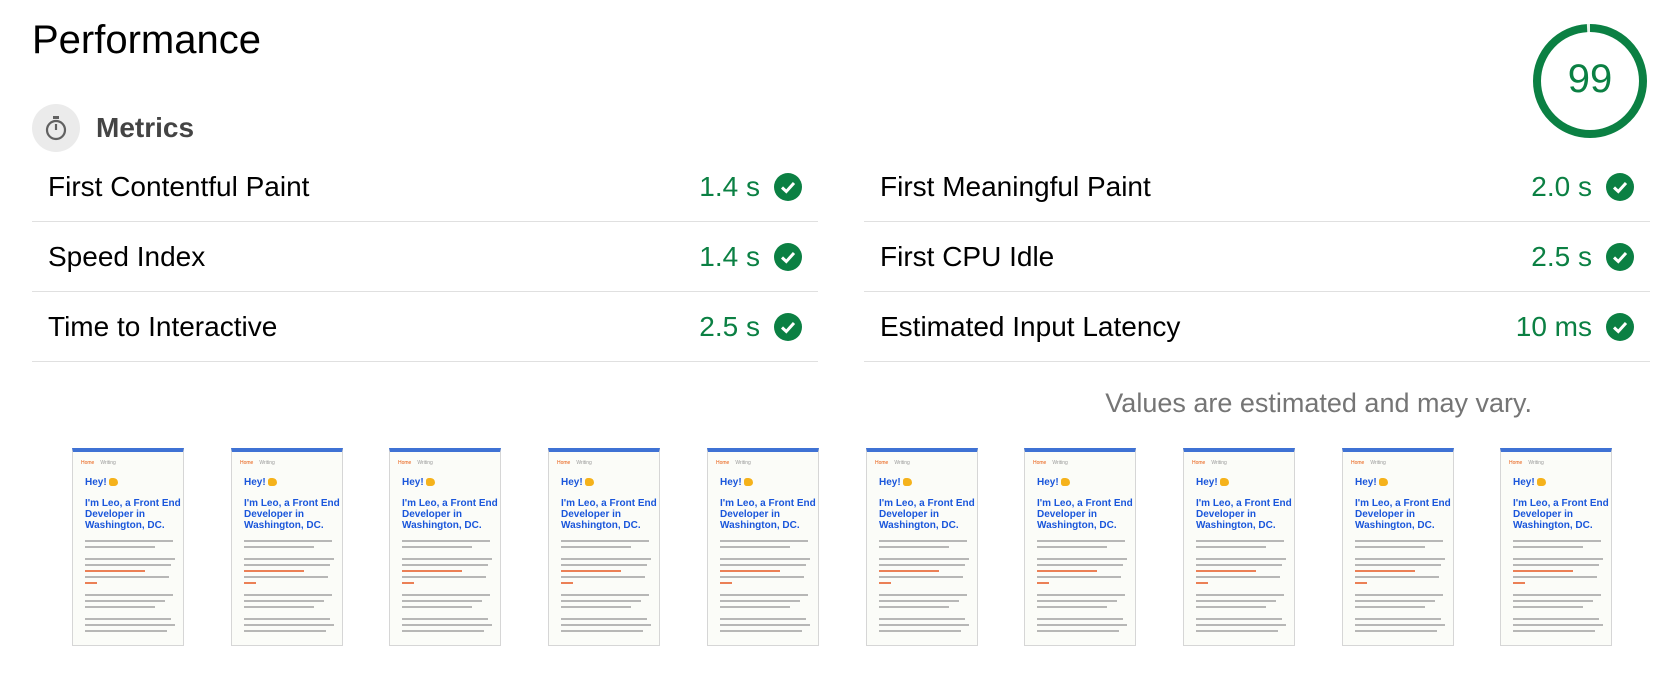 This screenshot has height=674, width=1680. I want to click on metric-name: First Meaningful Paint, so click(1015, 186).